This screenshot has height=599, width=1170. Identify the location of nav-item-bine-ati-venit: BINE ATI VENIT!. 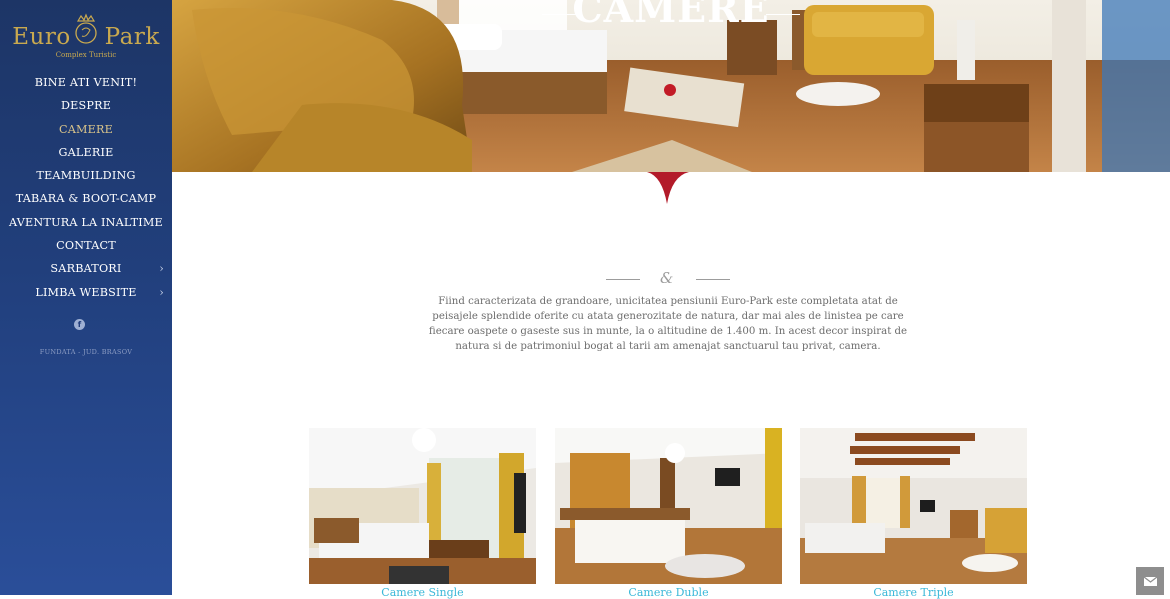
(86, 82).